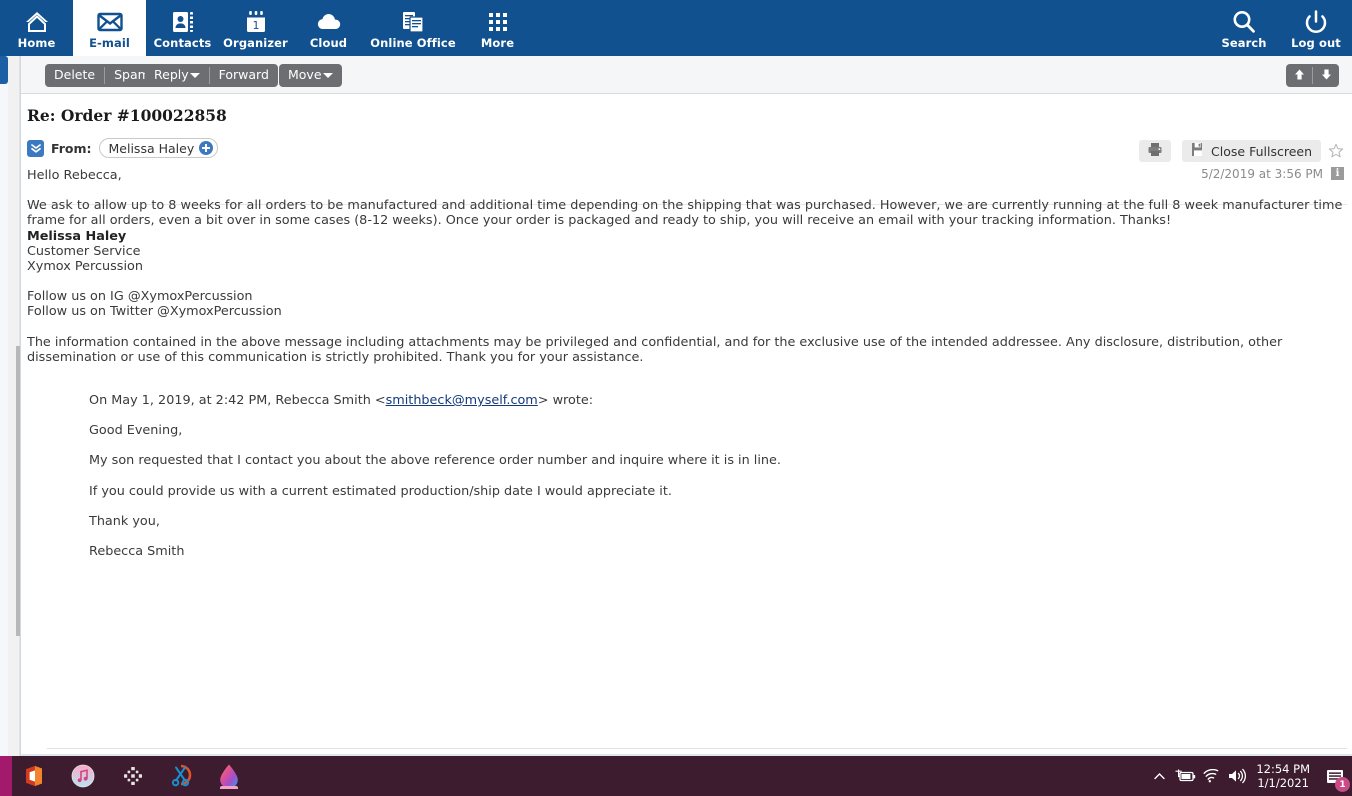 Image resolution: width=1352 pixels, height=796 pixels. Describe the element at coordinates (109, 43) in the screenshot. I see `nav-label-email: E-mail` at that location.